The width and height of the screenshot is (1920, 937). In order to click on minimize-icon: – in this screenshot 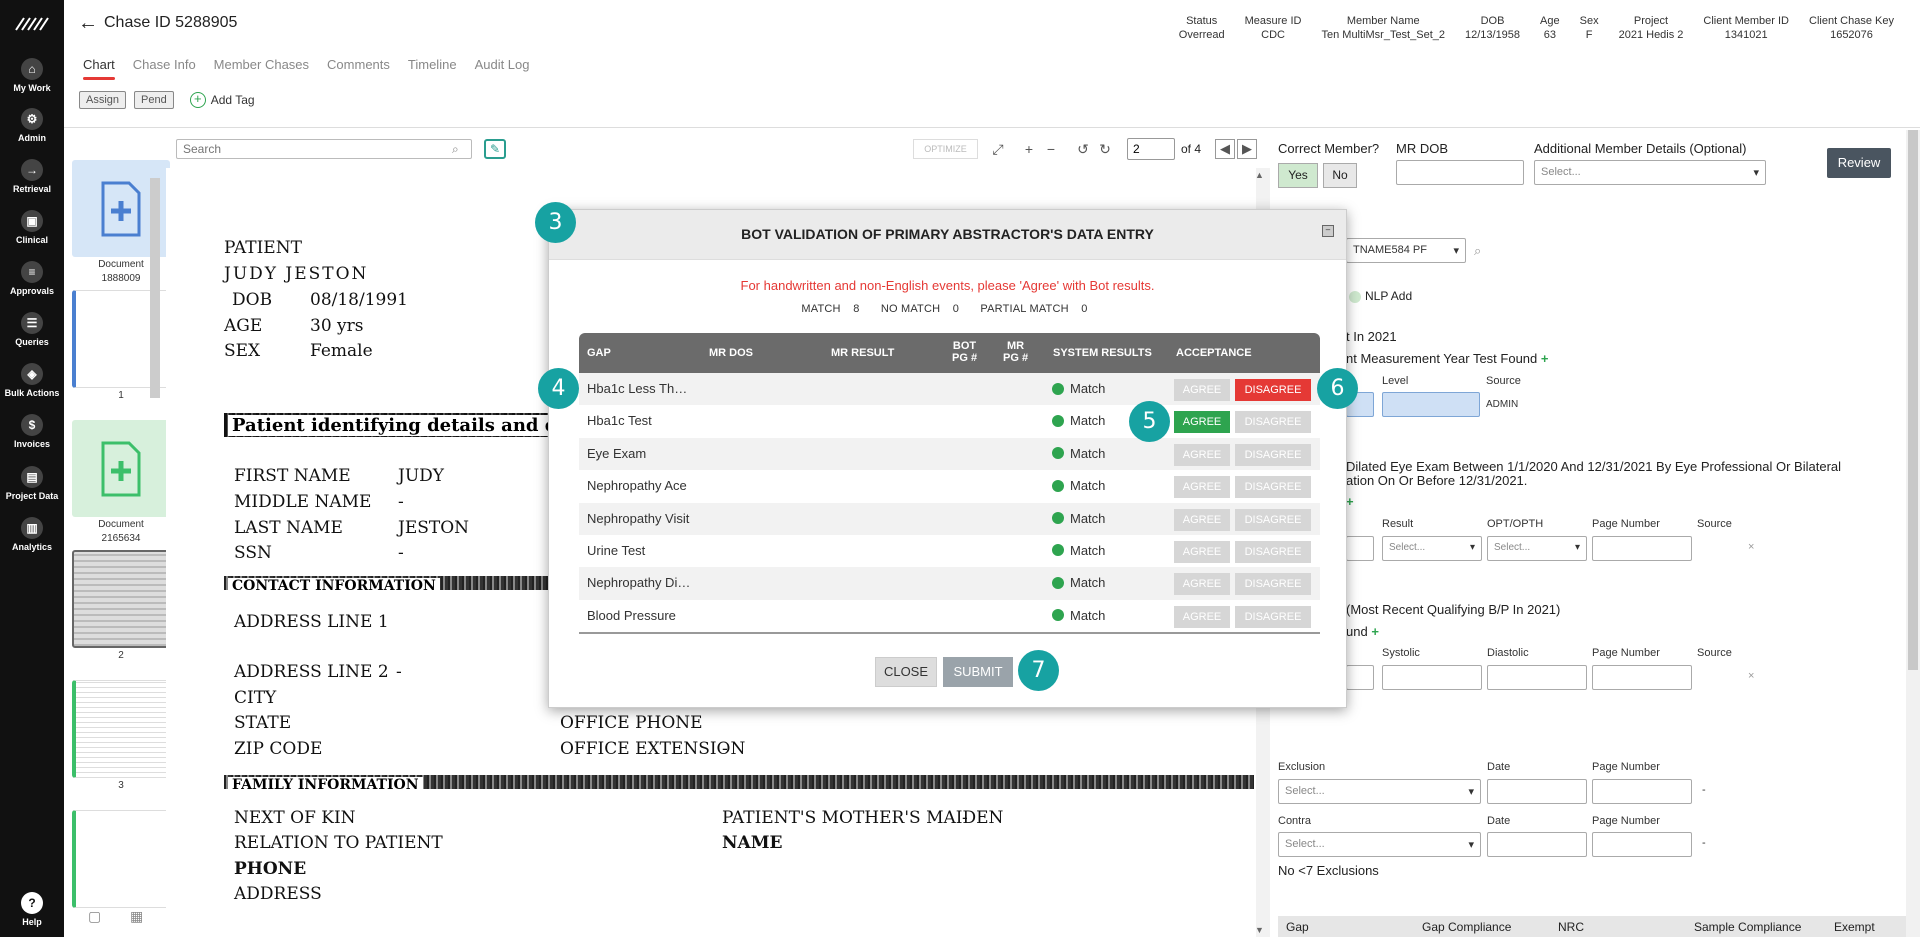, I will do `click(1328, 231)`.